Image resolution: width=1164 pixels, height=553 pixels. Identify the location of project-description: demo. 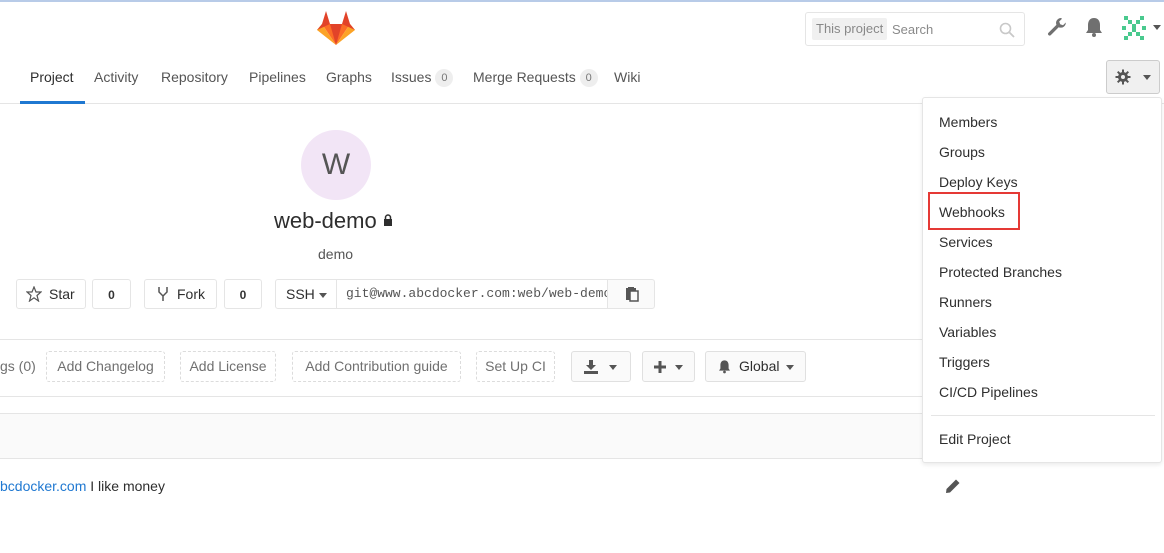
(336, 254).